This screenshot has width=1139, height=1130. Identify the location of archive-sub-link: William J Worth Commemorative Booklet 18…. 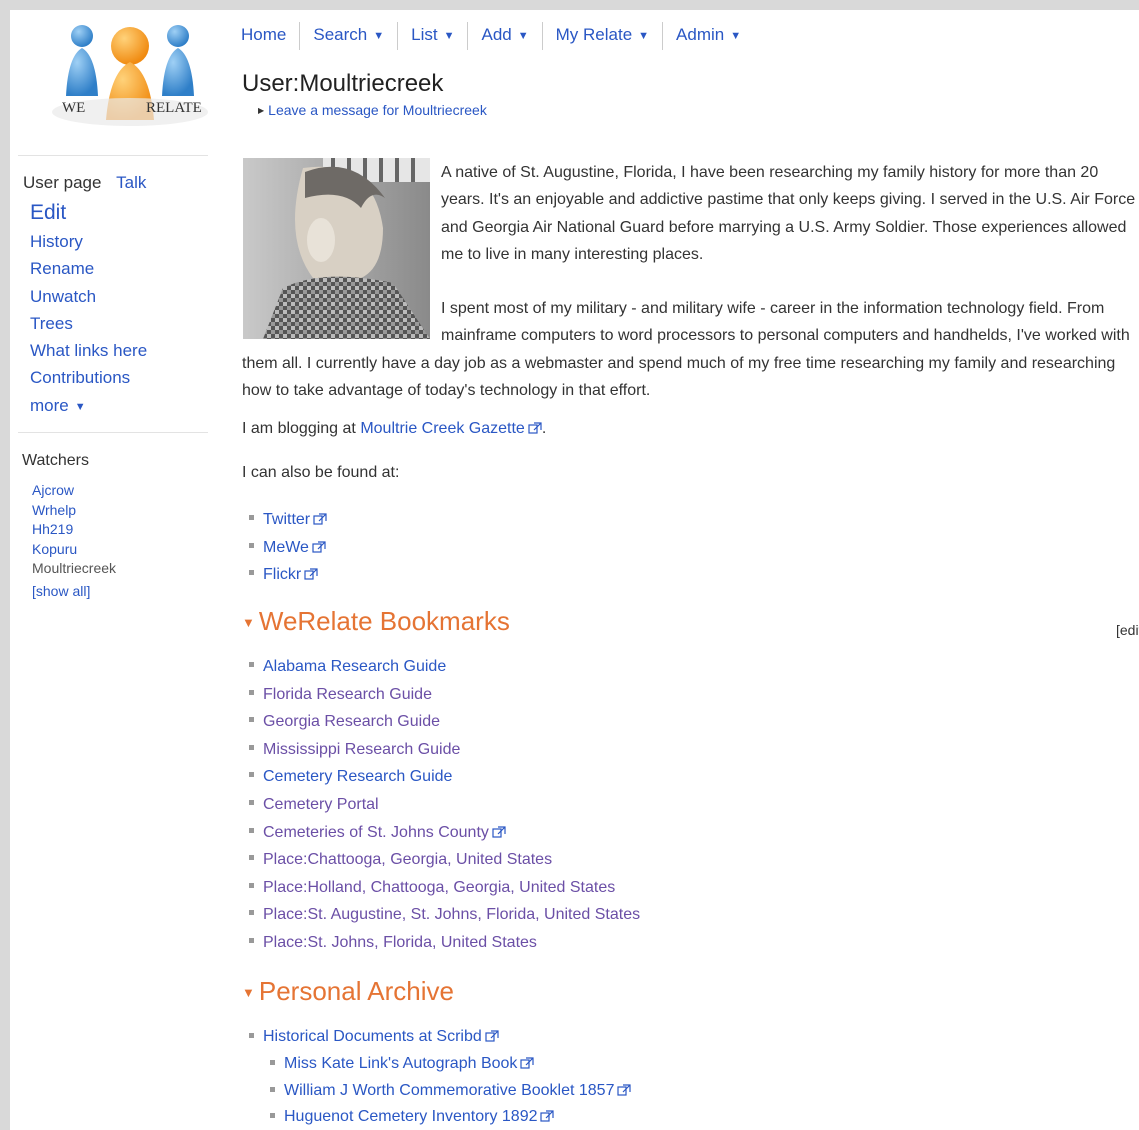
(447, 1091).